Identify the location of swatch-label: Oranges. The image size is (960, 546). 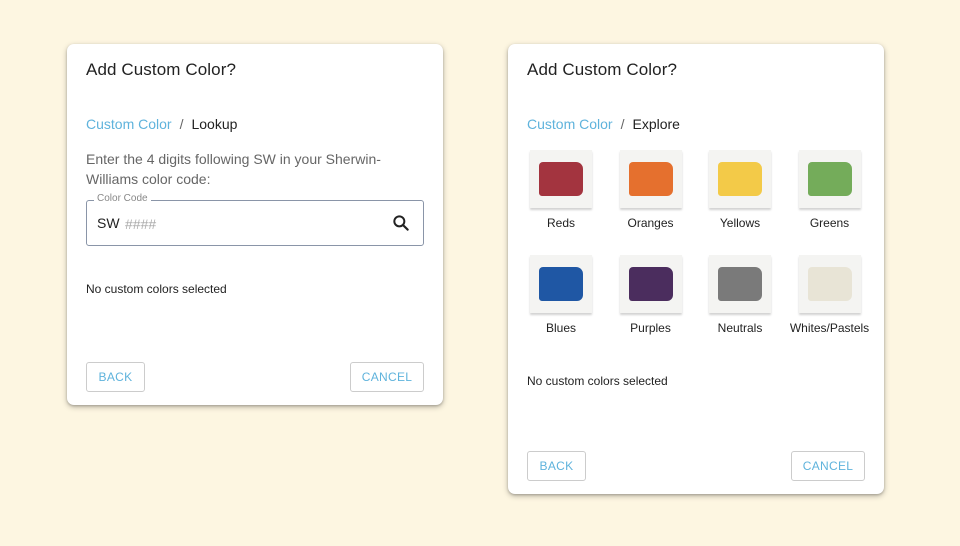
(650, 223).